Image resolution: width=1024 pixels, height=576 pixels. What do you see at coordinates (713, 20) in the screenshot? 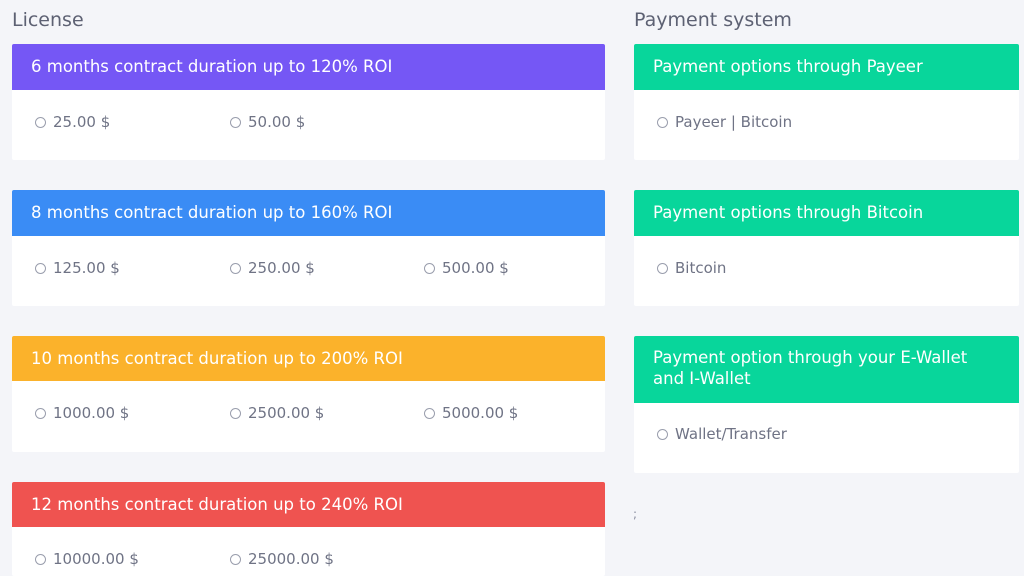
I see `payment-section-title: Payment system` at bounding box center [713, 20].